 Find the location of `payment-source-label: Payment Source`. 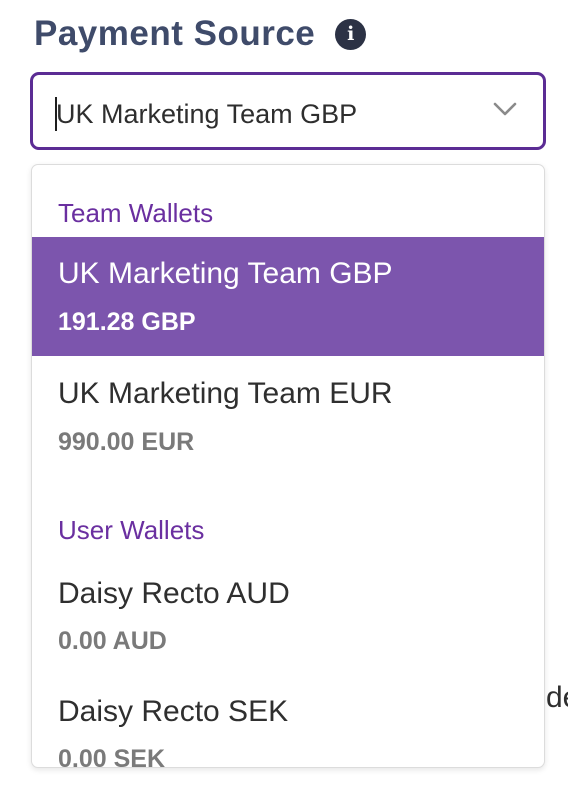

payment-source-label: Payment Source is located at coordinates (175, 33).